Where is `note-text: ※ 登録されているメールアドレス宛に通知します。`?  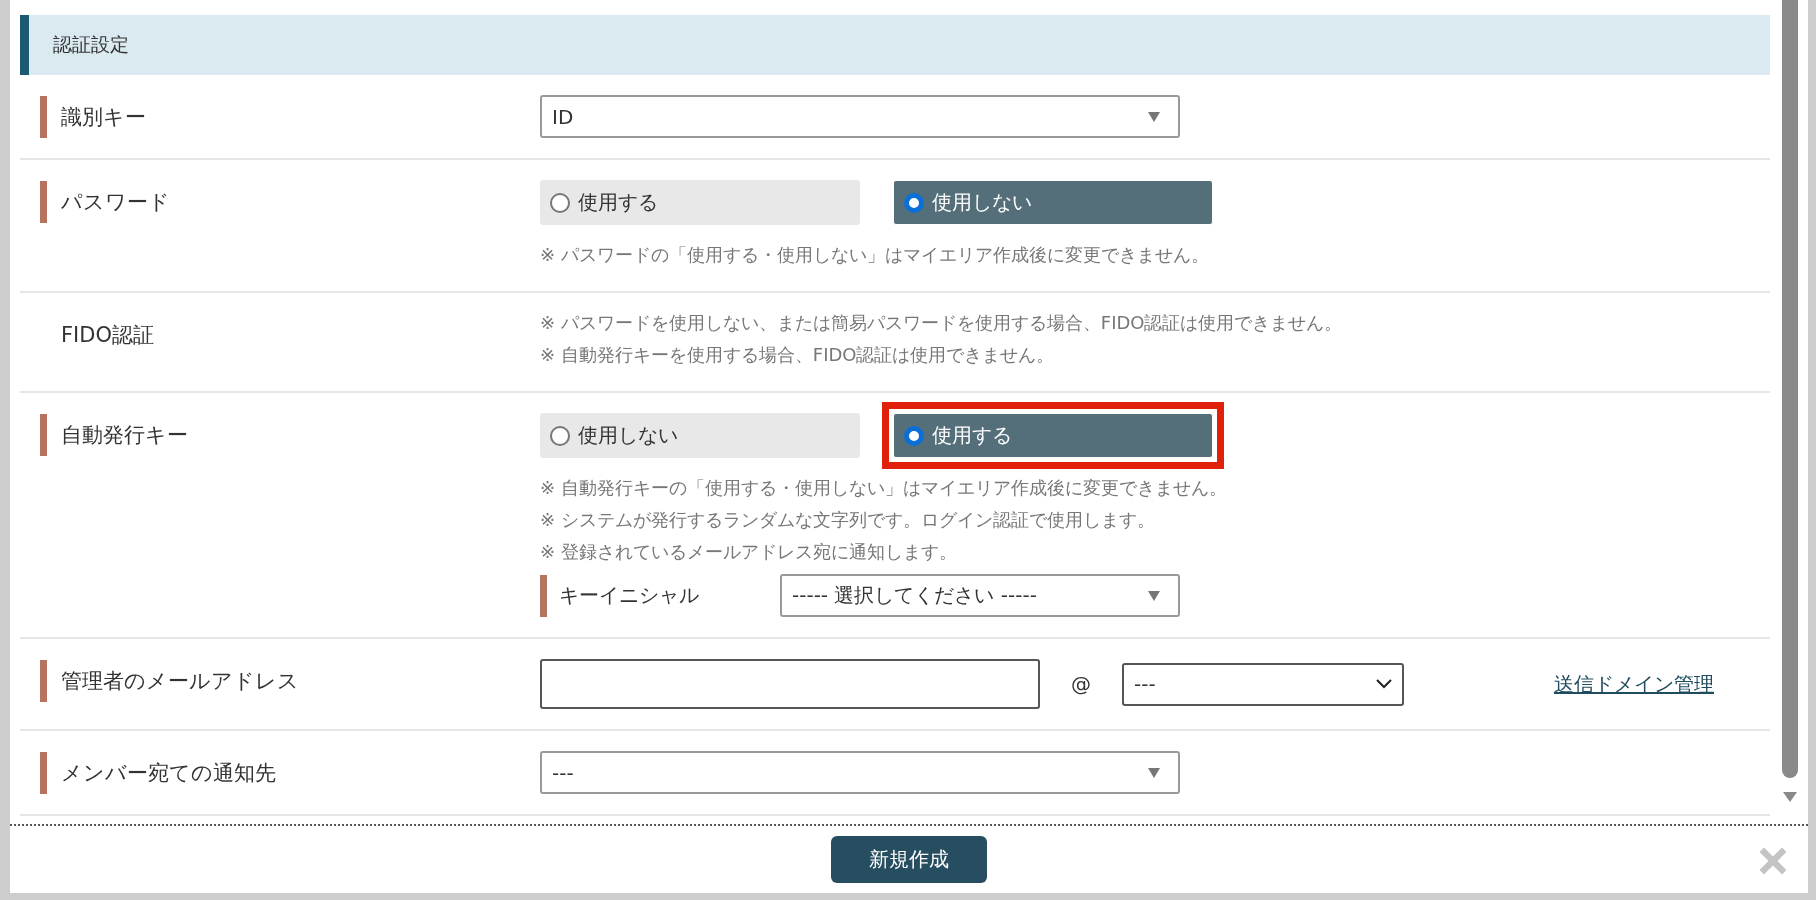
note-text: ※ 登録されているメールアドレス宛に通知します。 is located at coordinates (749, 552).